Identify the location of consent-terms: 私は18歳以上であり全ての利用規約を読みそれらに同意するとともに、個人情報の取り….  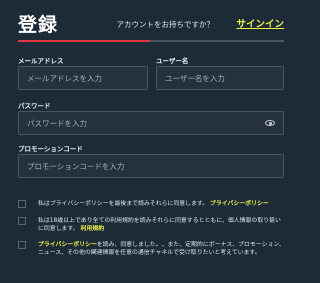
(152, 225).